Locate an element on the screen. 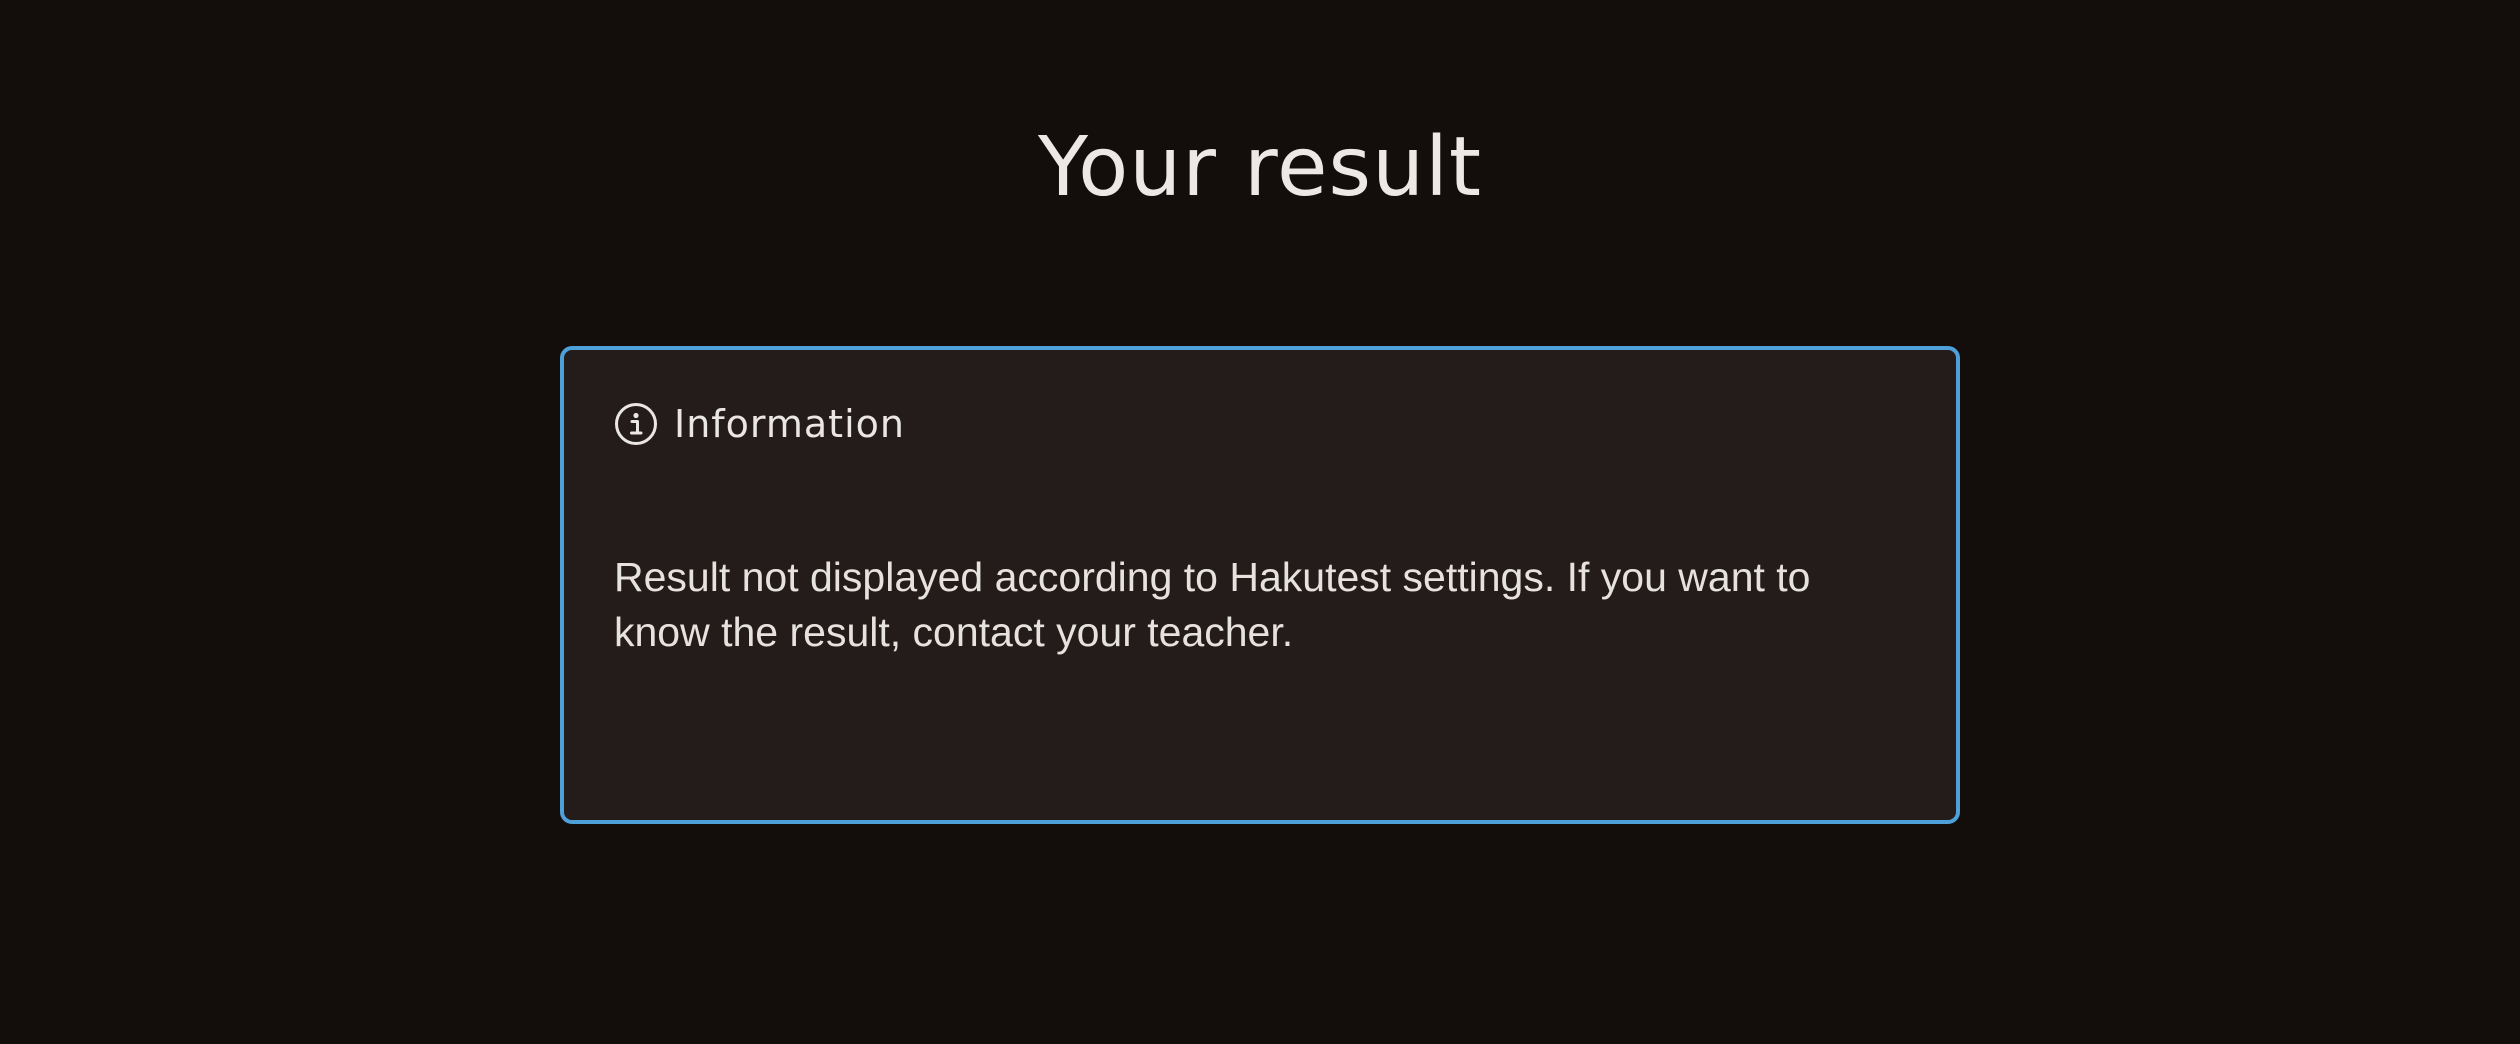 Image resolution: width=2520 pixels, height=1044 pixels. page-title: Your result is located at coordinates (1260, 167).